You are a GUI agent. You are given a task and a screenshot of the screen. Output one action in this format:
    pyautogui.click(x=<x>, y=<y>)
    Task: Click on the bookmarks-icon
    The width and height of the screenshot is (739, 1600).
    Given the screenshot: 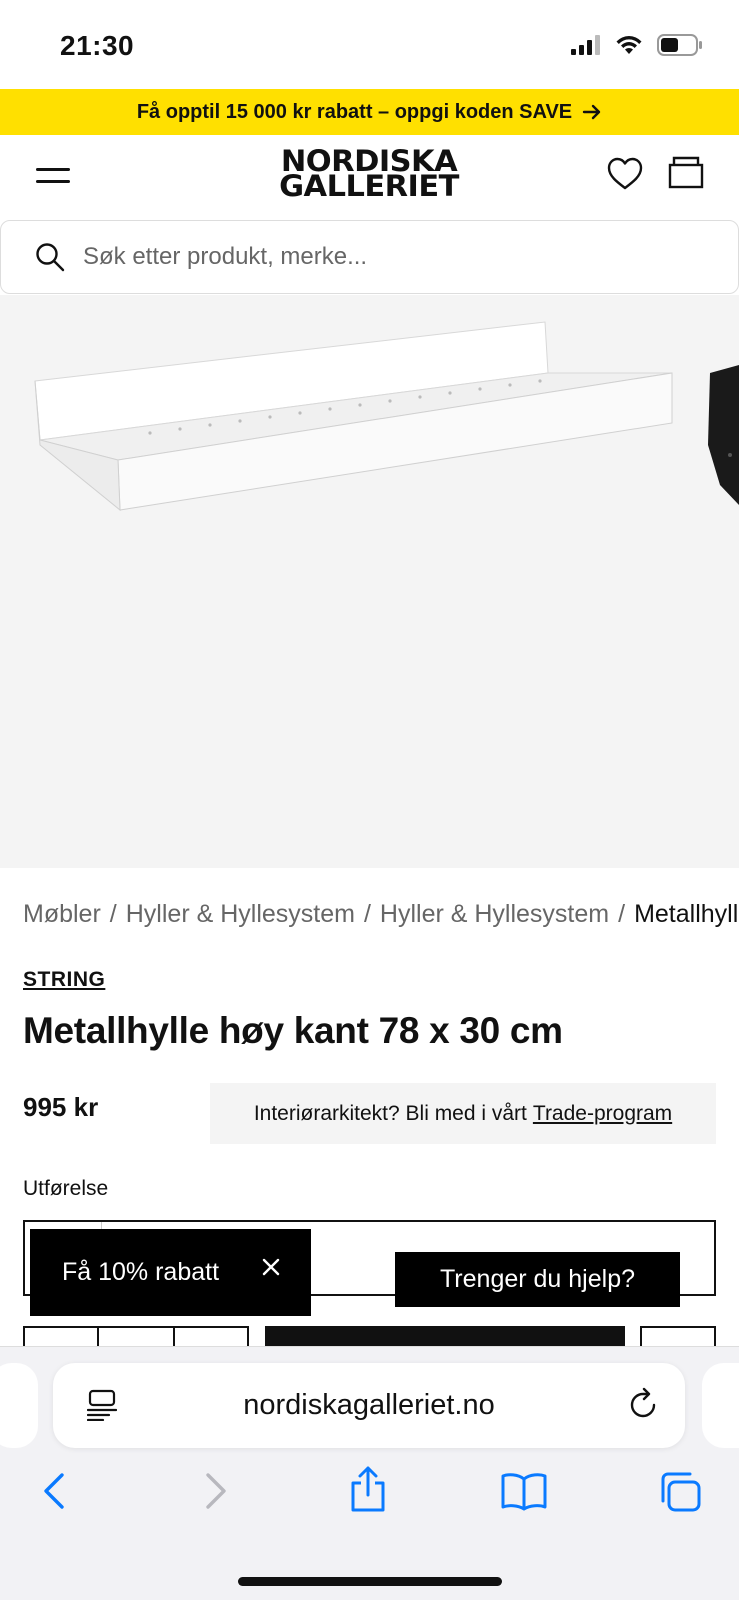 What is the action you would take?
    pyautogui.click(x=524, y=1491)
    